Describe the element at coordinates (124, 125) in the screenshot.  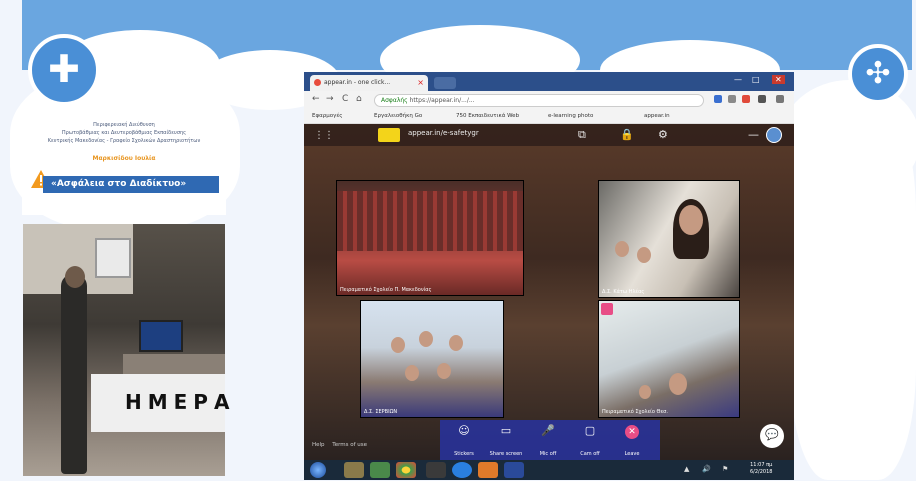
I see `org-line: Περιφερειακή Διεύθυνση` at that location.